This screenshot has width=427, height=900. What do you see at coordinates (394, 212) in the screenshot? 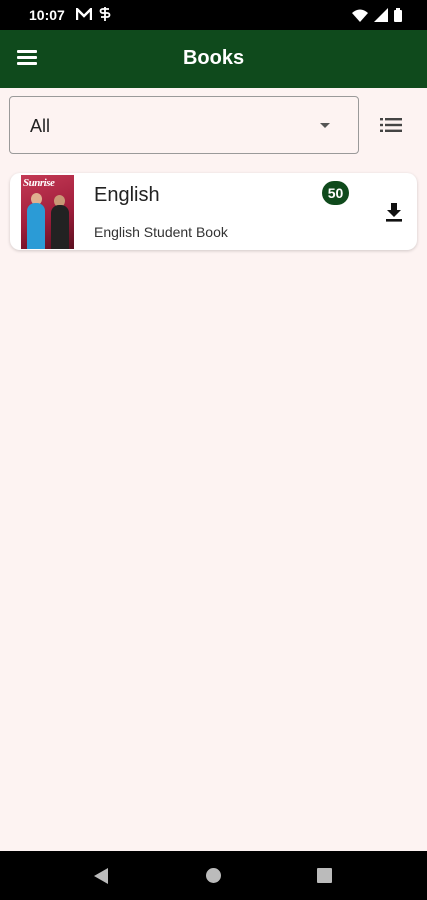
I see `download-icon` at bounding box center [394, 212].